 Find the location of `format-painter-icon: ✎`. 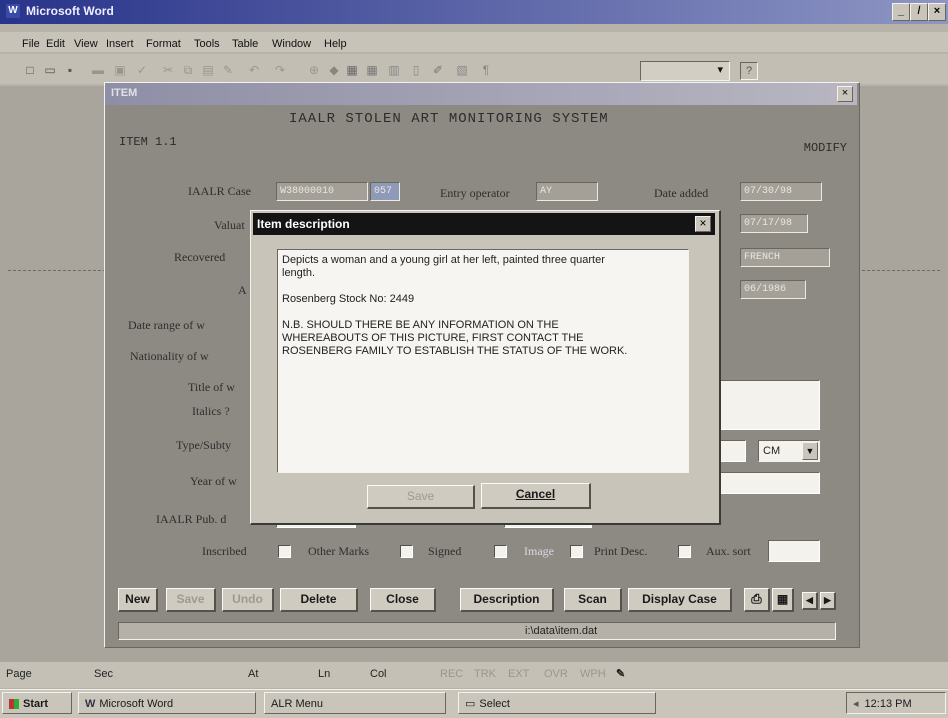

format-painter-icon: ✎ is located at coordinates (228, 70).